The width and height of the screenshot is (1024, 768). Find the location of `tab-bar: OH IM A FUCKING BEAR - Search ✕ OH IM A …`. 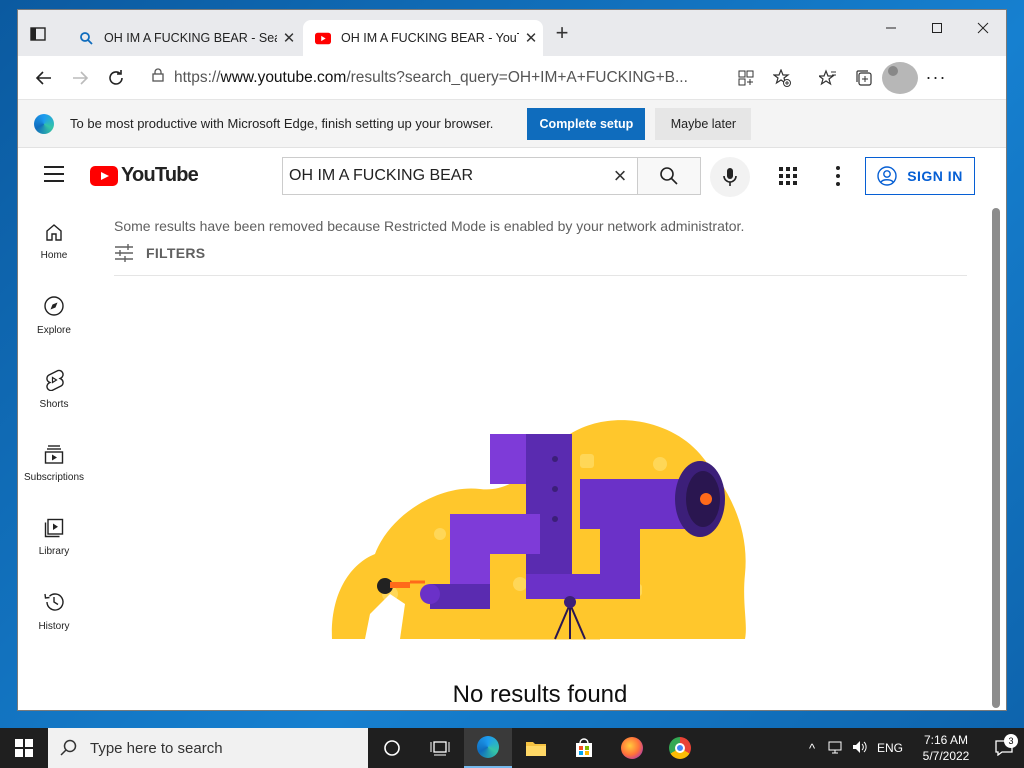

tab-bar: OH IM A FUCKING BEAR - Search ✕ OH IM A … is located at coordinates (512, 33).